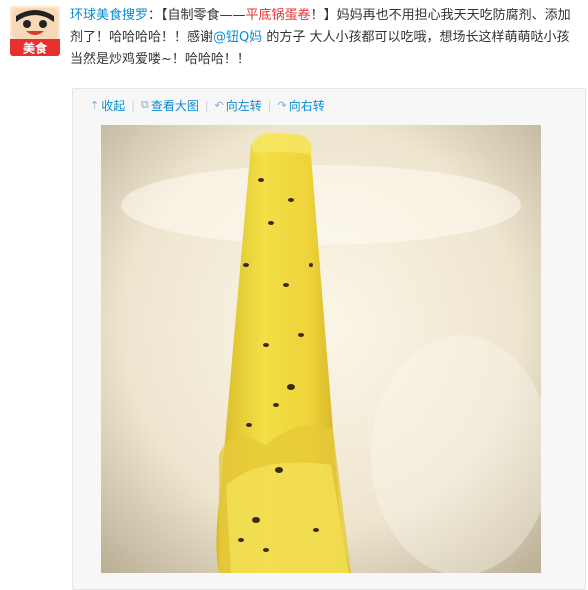 Image resolution: width=588 pixels, height=590 pixels. What do you see at coordinates (174, 105) in the screenshot?
I see `view-large-label: 查看大图` at bounding box center [174, 105].